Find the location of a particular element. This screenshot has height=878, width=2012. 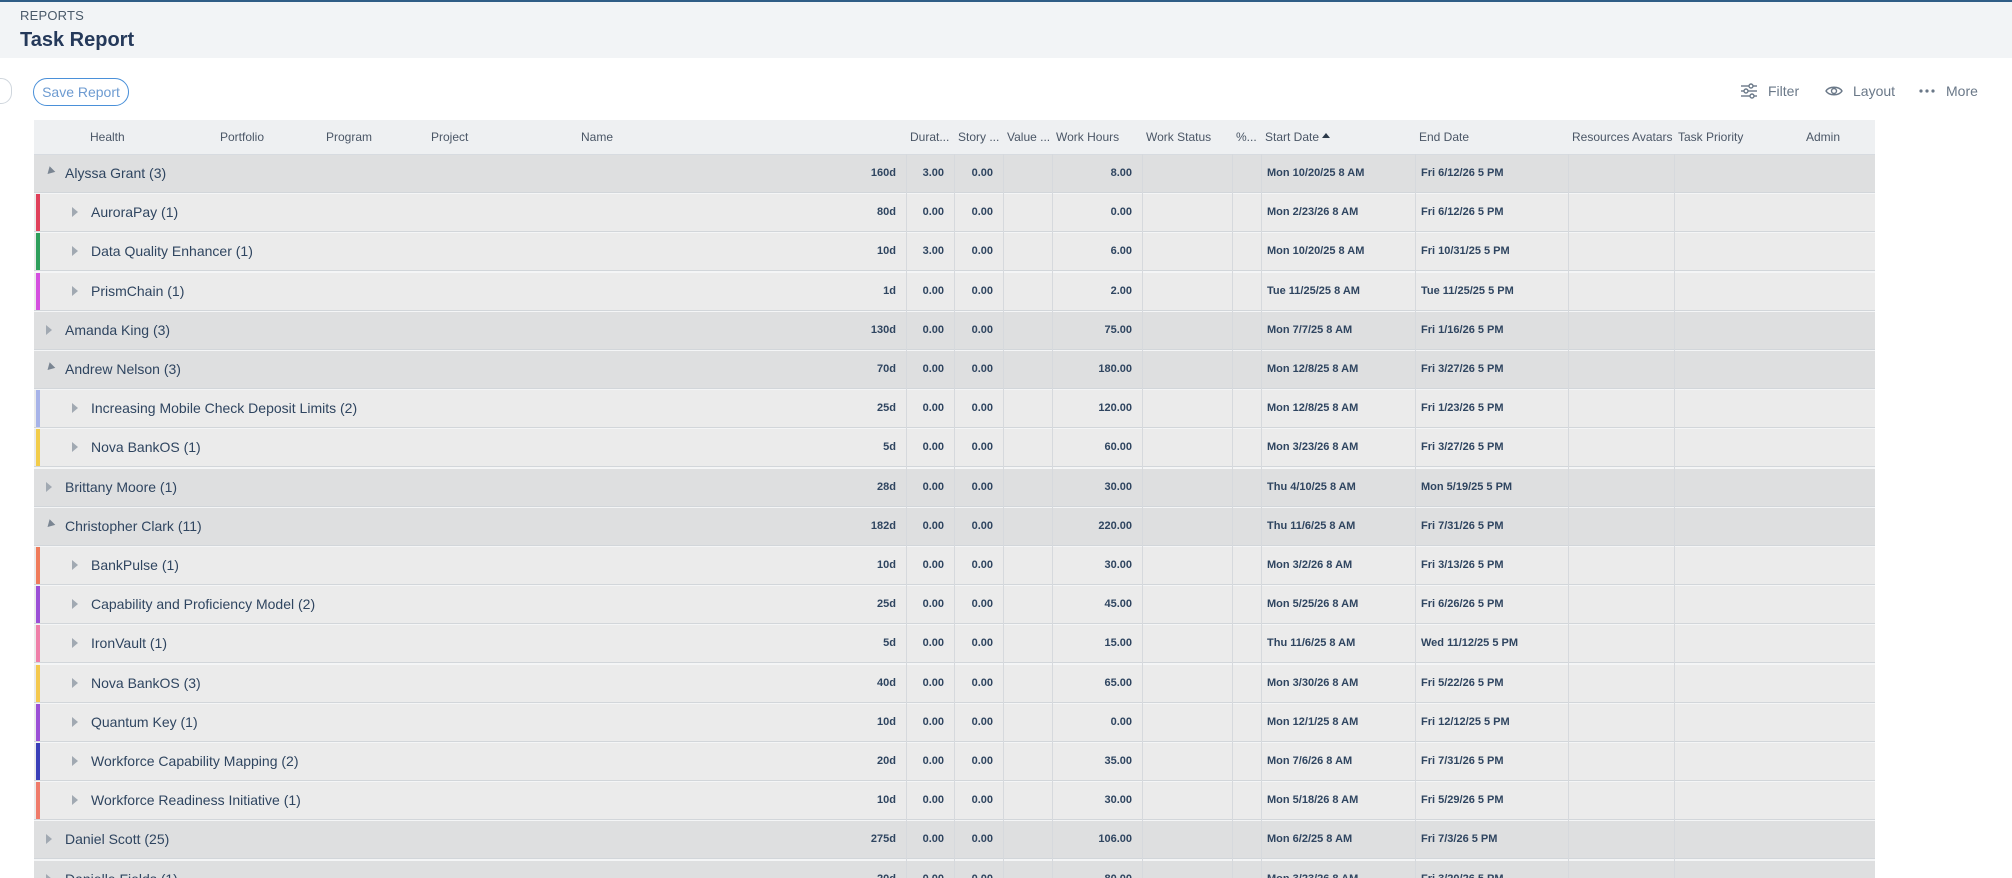

col-header-name: Name is located at coordinates (597, 137).